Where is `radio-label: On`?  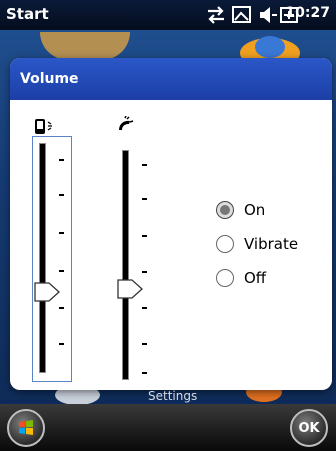 radio-label: On is located at coordinates (255, 210).